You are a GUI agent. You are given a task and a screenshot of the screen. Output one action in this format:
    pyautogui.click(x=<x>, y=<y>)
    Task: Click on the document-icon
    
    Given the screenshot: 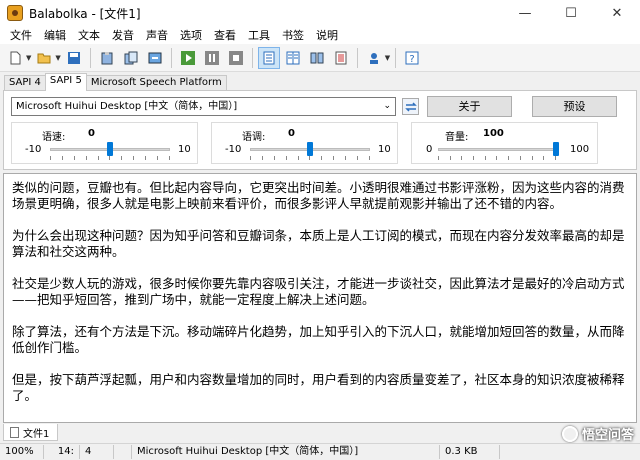 What is the action you would take?
    pyautogui.click(x=14, y=432)
    